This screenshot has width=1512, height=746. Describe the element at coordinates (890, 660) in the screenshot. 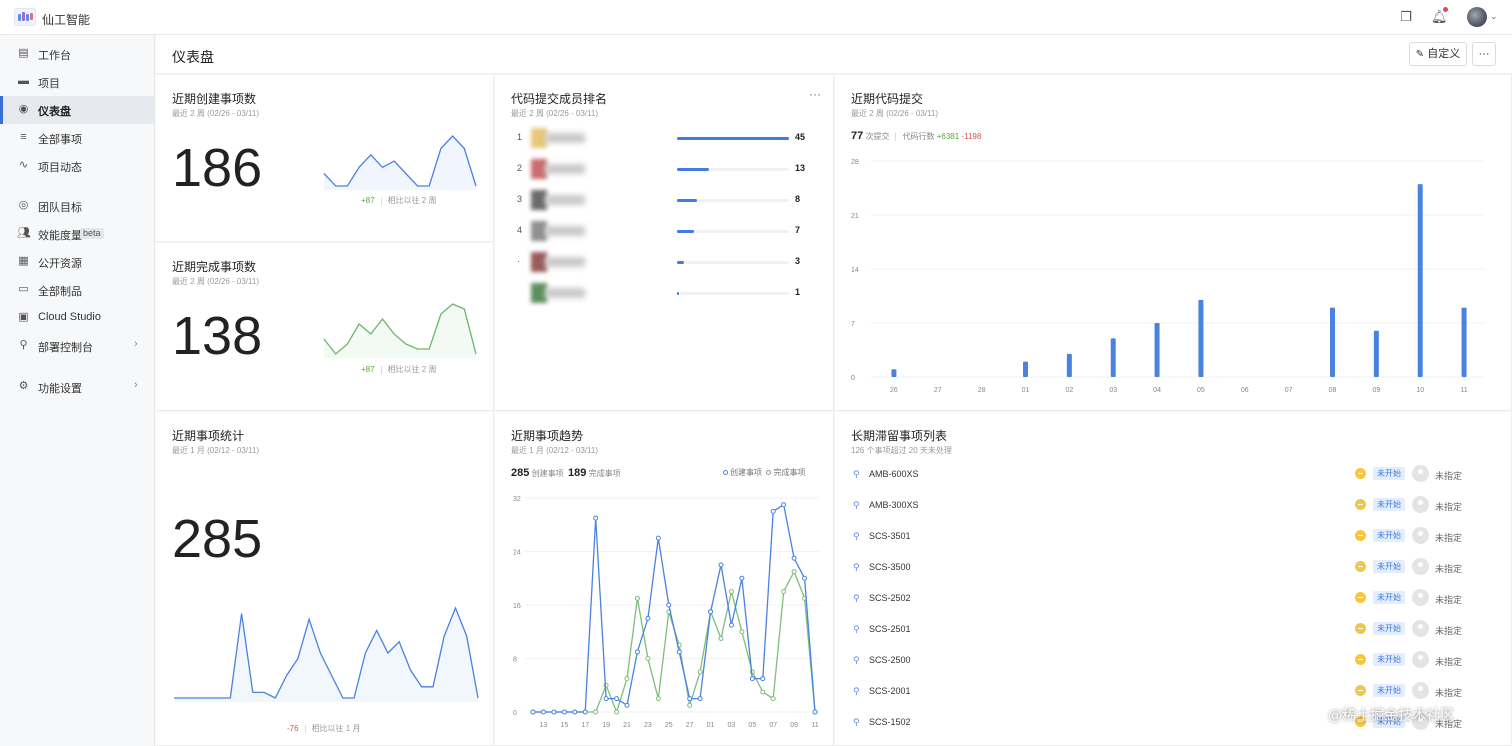

I see `issue-id: SCS-2500` at that location.